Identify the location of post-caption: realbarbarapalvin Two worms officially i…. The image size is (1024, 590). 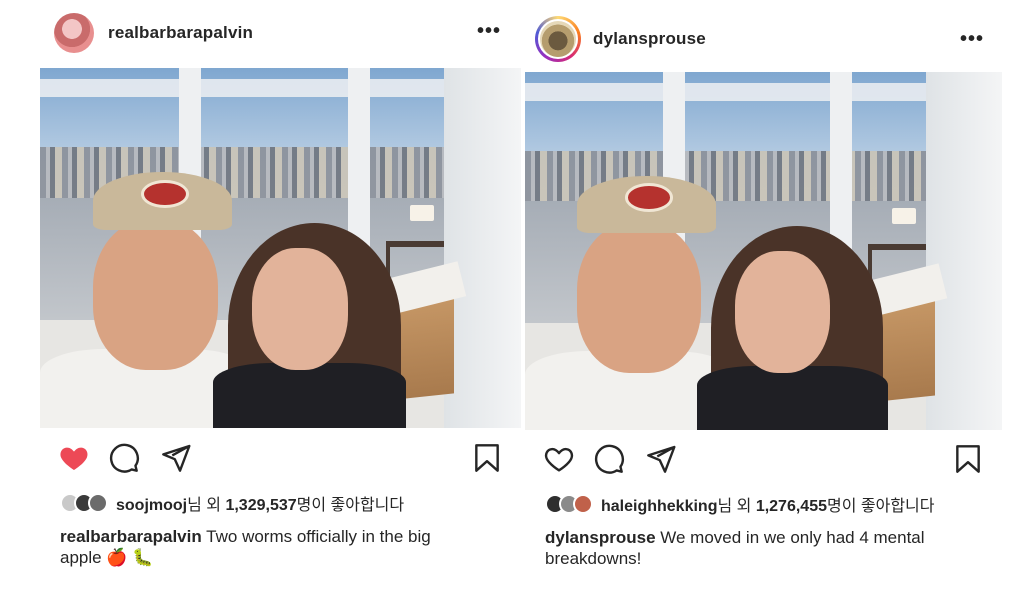
(265, 547).